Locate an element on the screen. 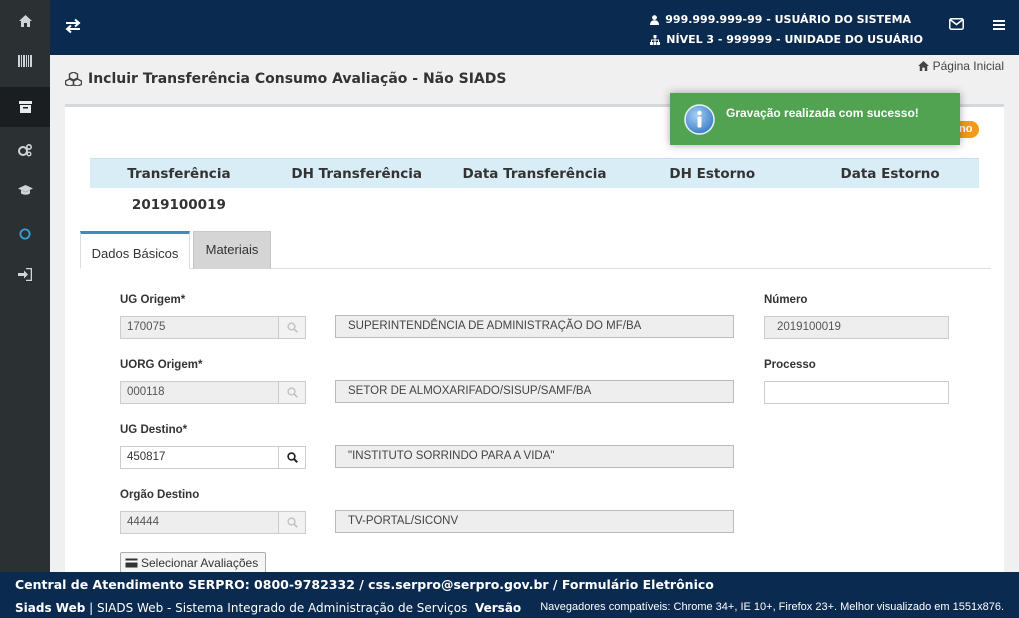 This screenshot has height=618, width=1019. column-header: Data Transferência is located at coordinates (534, 174).